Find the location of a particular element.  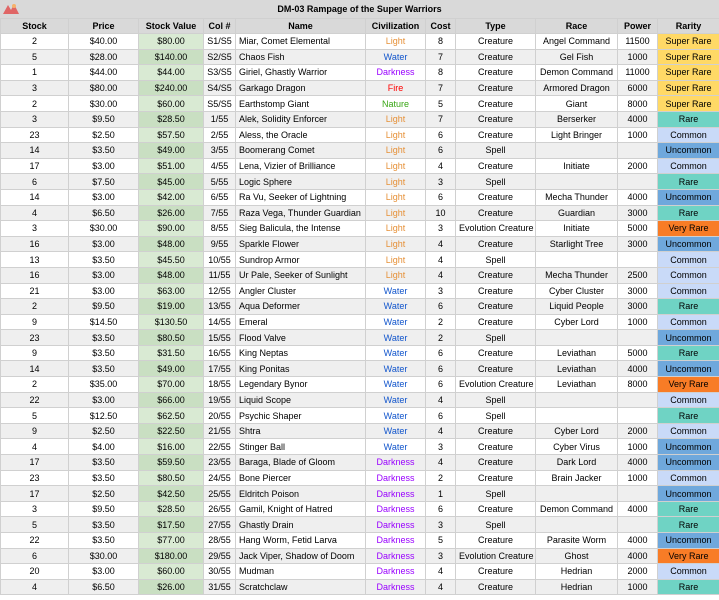

cell-col-number: 1/55 is located at coordinates (219, 119).